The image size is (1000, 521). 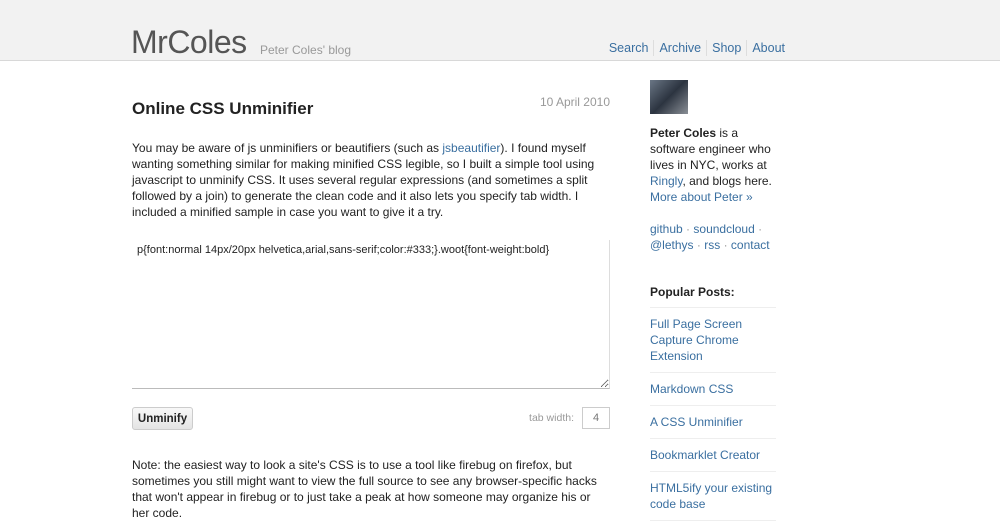 I want to click on twitter-link: @lethys, so click(x=672, y=245).